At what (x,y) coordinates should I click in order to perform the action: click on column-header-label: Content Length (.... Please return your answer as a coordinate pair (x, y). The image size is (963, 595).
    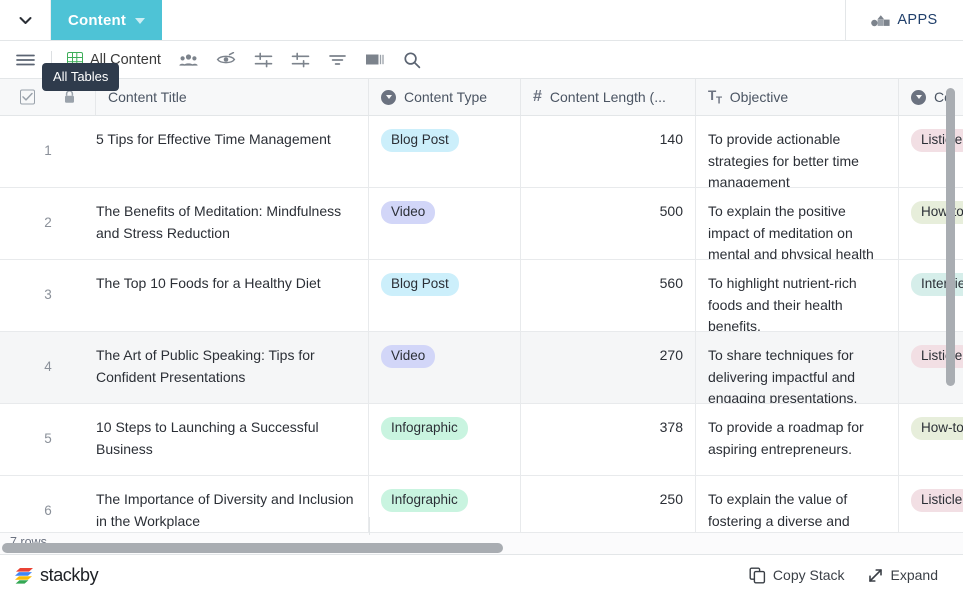
    Looking at the image, I should click on (607, 97).